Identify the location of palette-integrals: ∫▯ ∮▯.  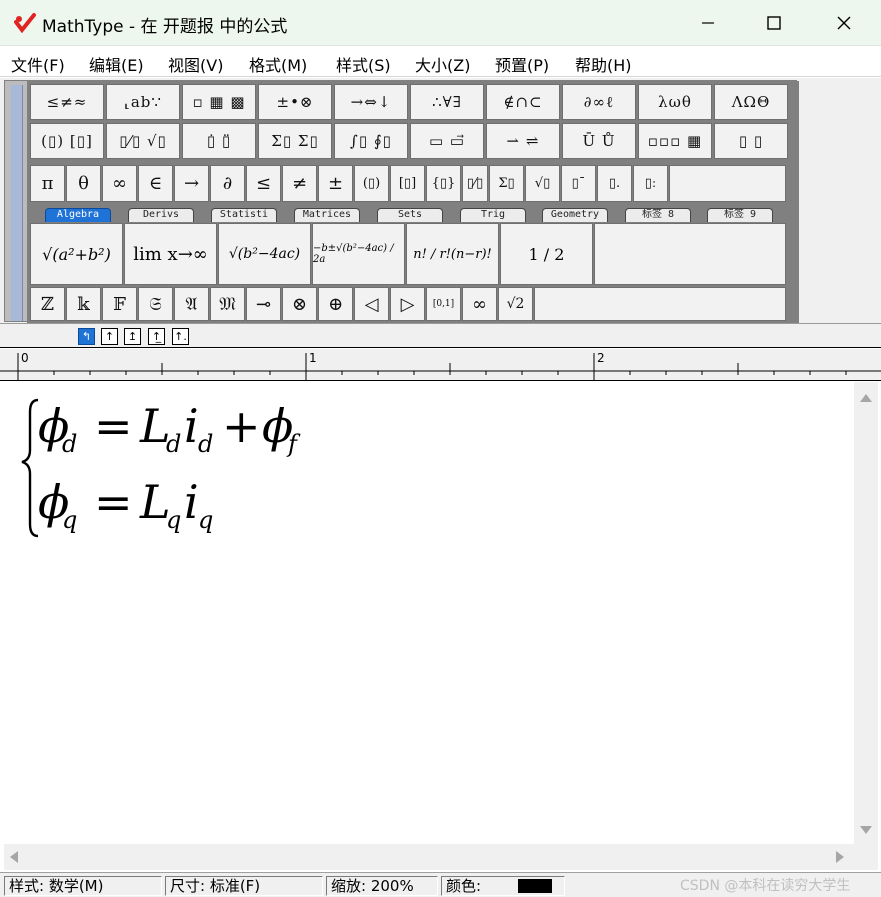
(371, 141).